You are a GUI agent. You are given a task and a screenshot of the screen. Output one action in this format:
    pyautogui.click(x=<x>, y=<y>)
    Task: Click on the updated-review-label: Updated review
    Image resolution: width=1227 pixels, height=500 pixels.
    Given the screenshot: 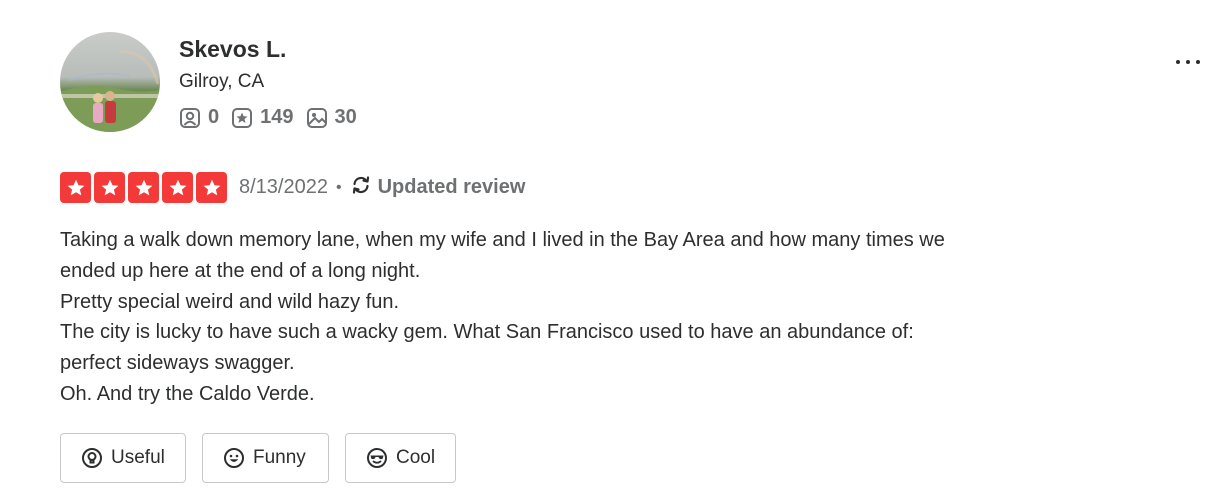 What is the action you would take?
    pyautogui.click(x=451, y=187)
    